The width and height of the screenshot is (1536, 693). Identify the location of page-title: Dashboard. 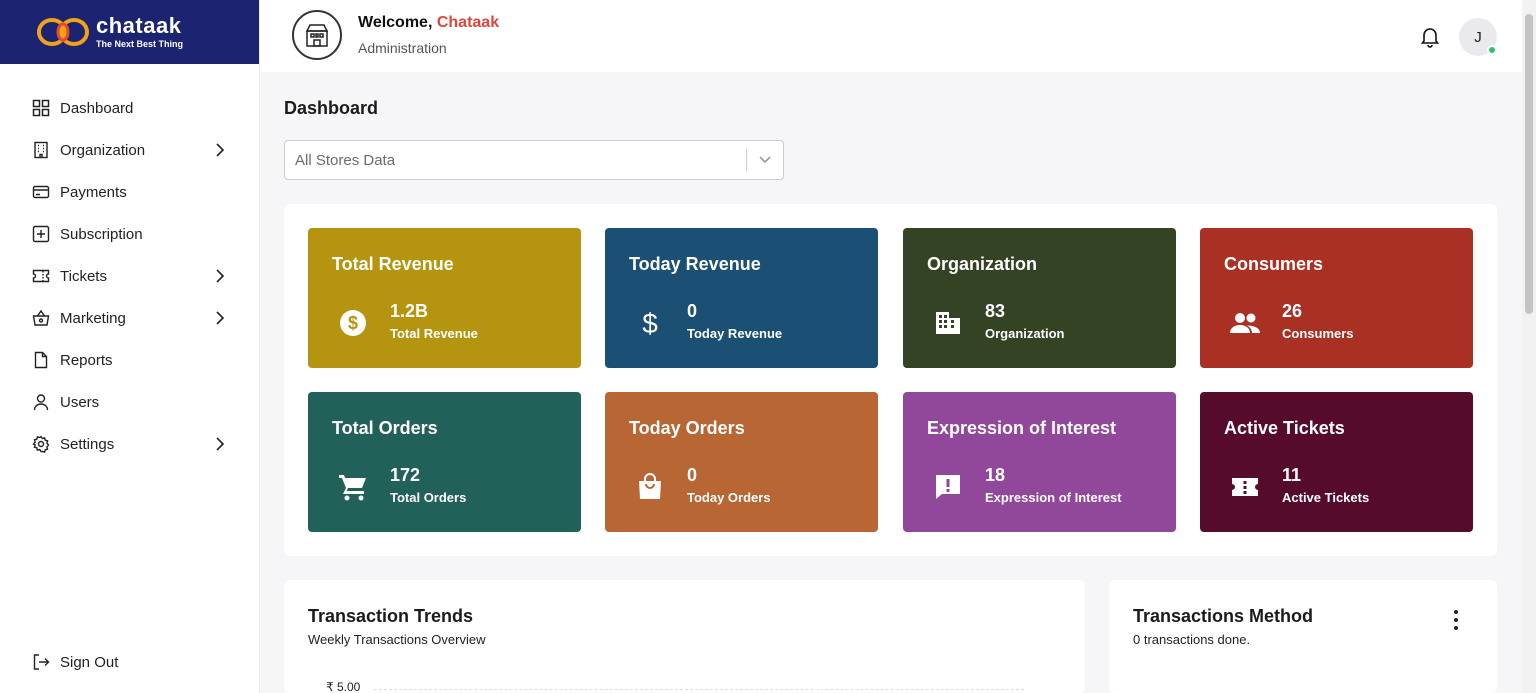
(331, 108).